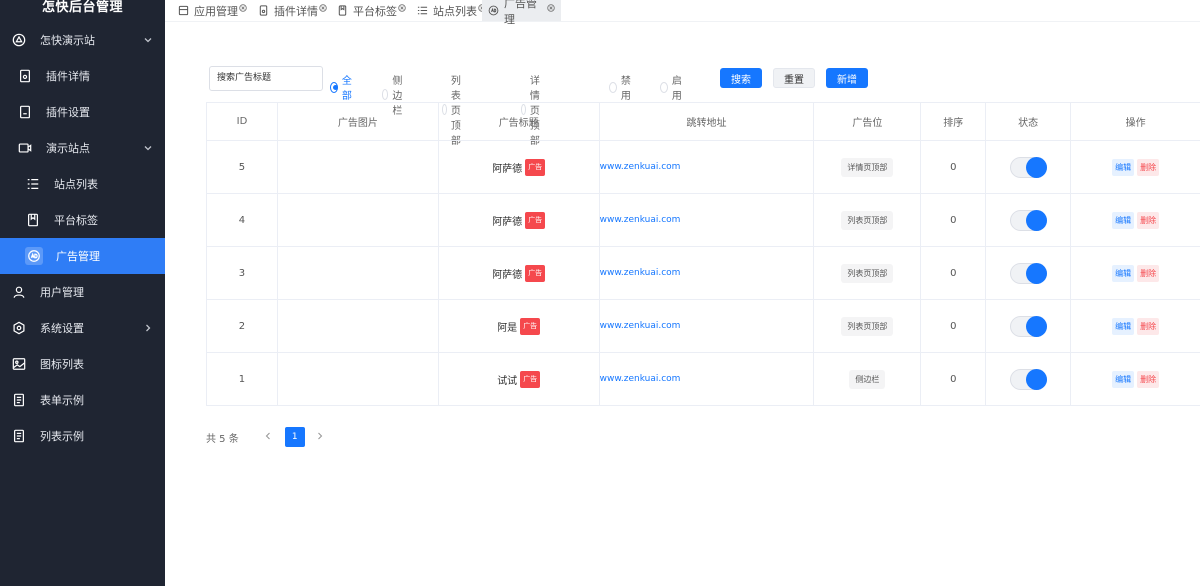 This screenshot has height=586, width=1200. I want to click on table-row: 2 阿是 广告 www.zenkuai.com 列表页顶部 0 编辑 删除, so click(703, 326).